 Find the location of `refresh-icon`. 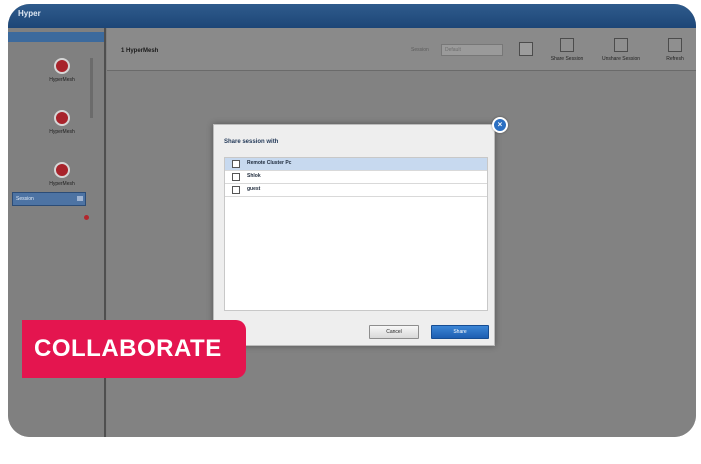

refresh-icon is located at coordinates (675, 45).